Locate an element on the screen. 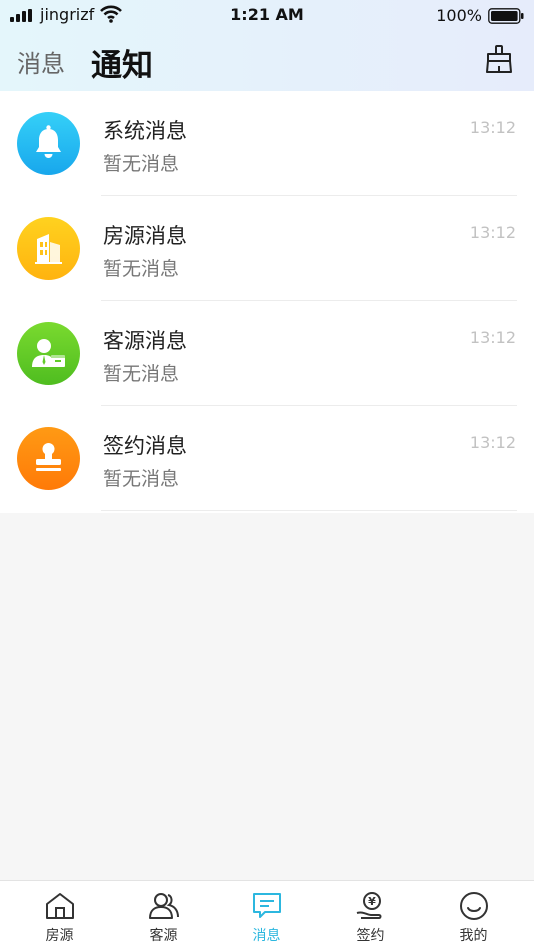  list-item-contract: 签约消息 暂无消息 13:12 is located at coordinates (267, 458).